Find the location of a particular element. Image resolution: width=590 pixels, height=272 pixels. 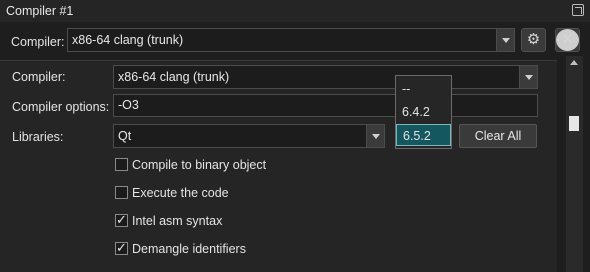

settings-button: ⚙ is located at coordinates (533, 40).